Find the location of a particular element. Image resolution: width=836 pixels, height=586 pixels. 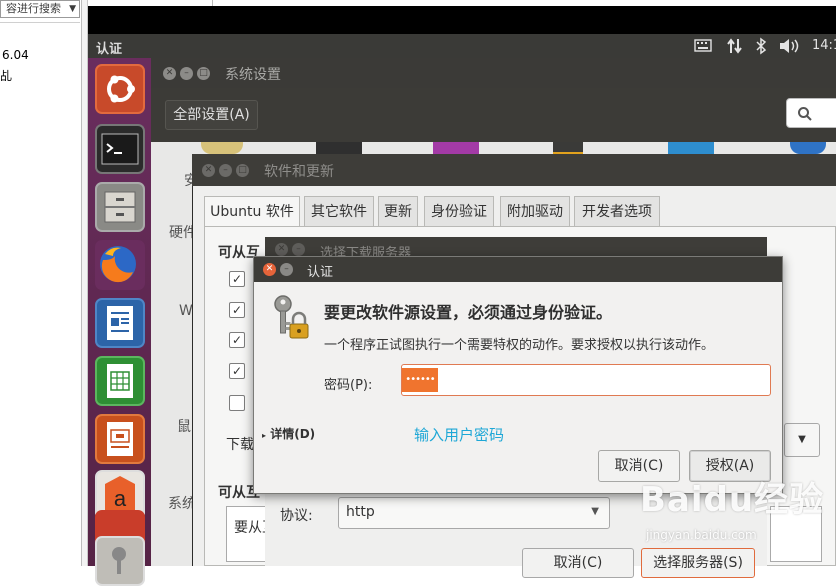

clock: 14:1 is located at coordinates (824, 46).